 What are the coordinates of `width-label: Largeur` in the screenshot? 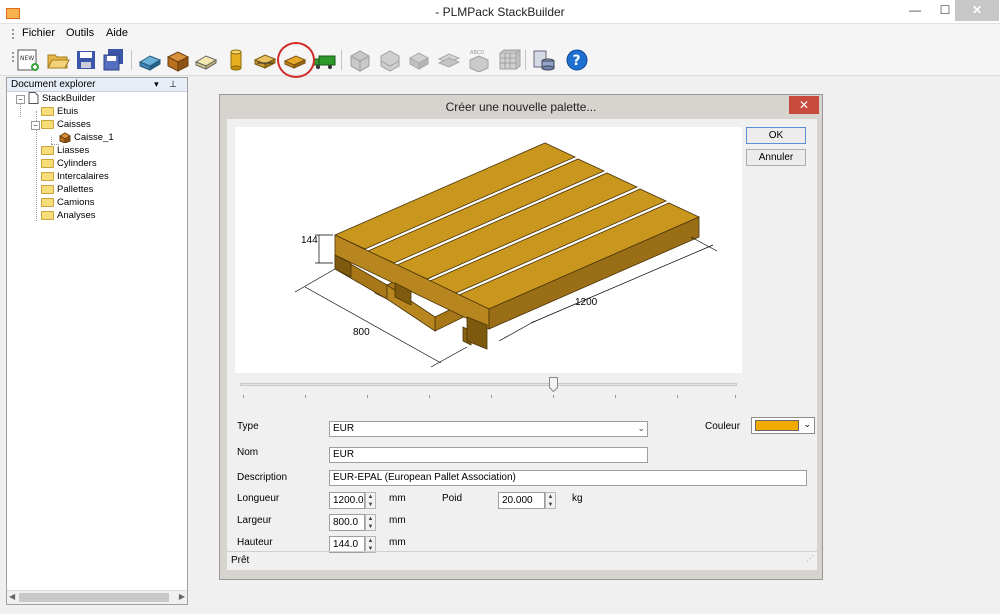 It's located at (254, 520).